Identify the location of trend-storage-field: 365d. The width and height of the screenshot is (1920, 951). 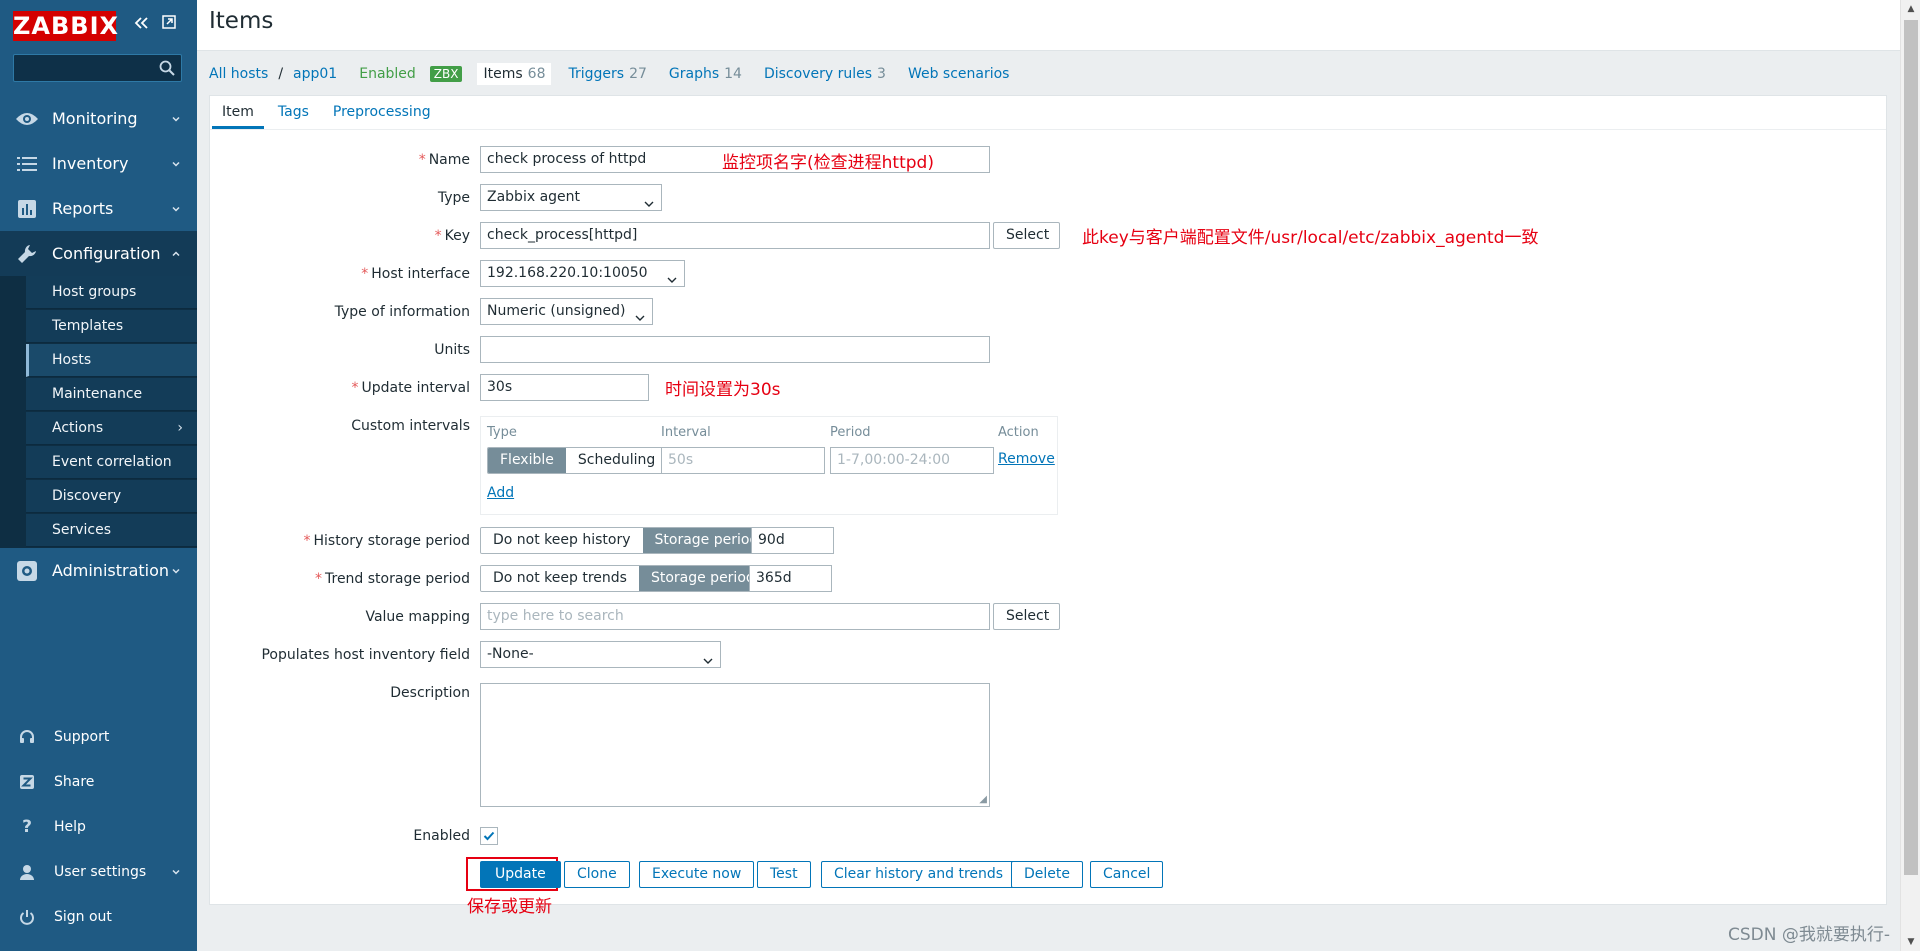
(790, 578).